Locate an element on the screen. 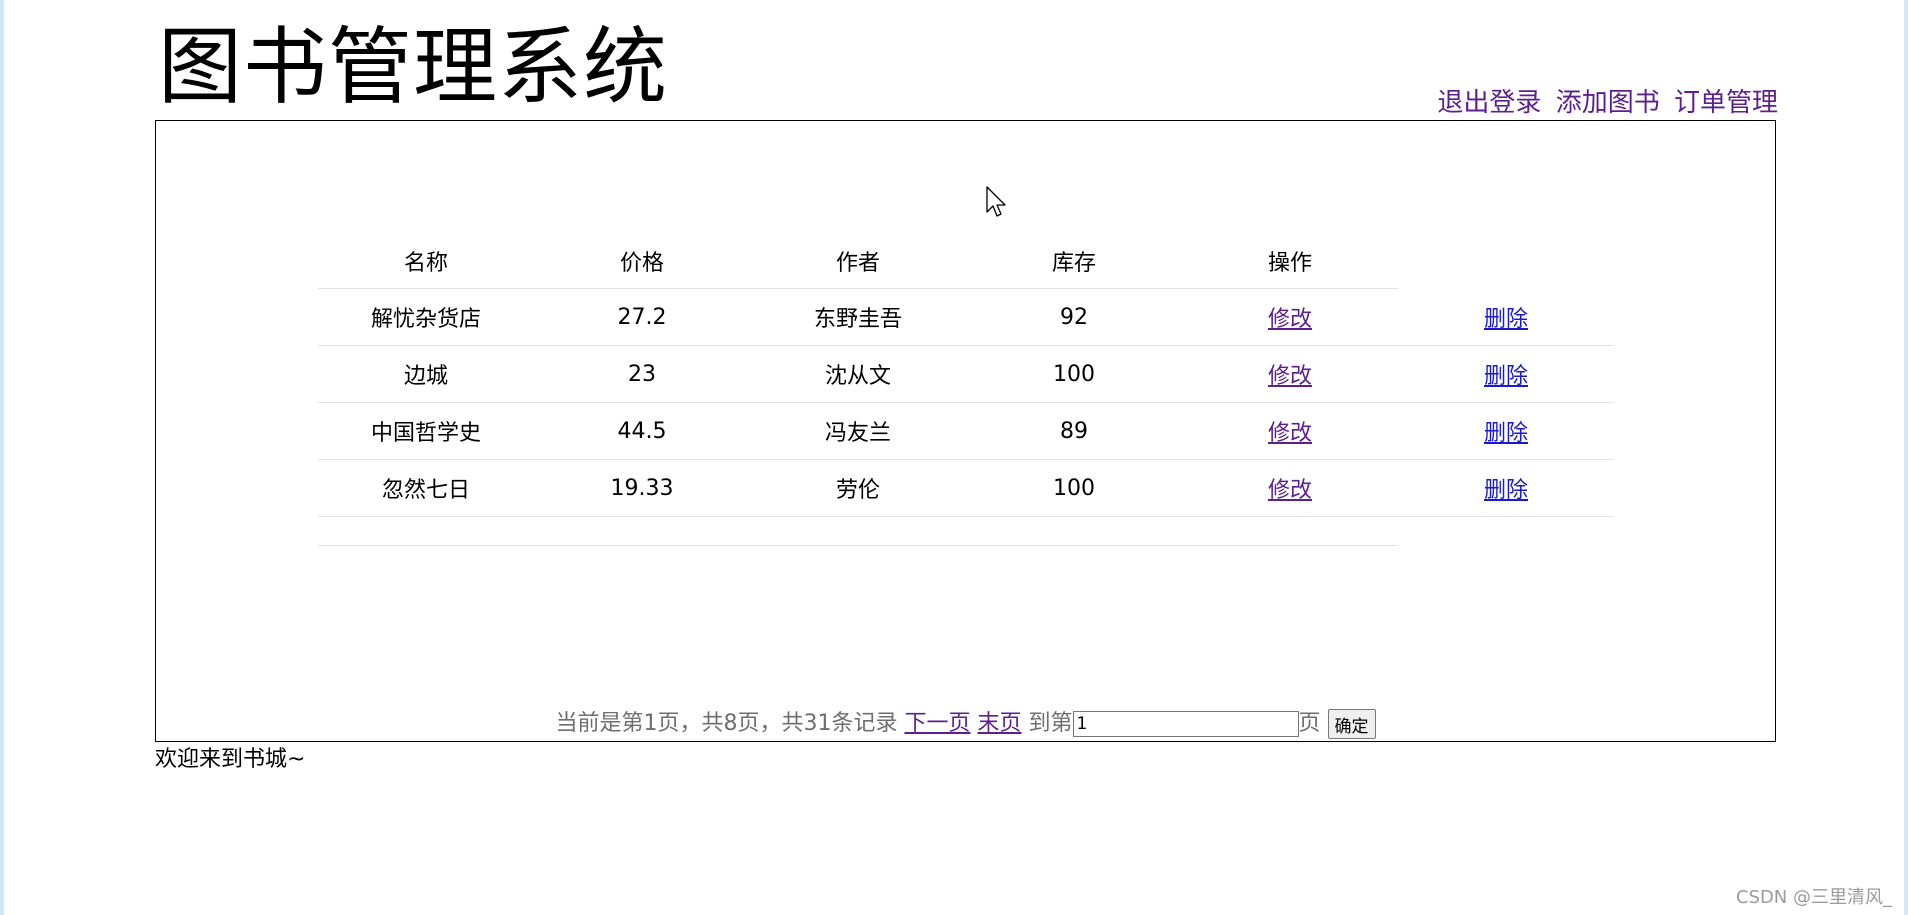  column-header-blank is located at coordinates (1506, 261).